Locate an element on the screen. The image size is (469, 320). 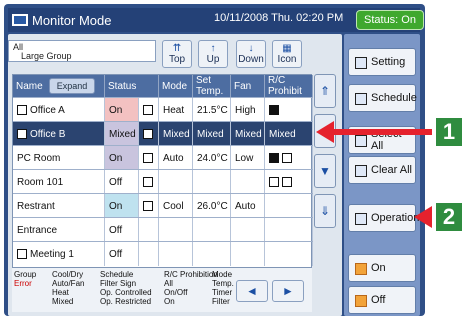
table-row: PC Room On Auto 24.0°C Low is located at coordinates (163, 157).